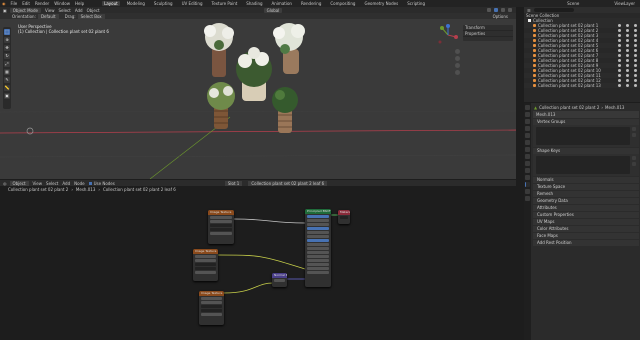  Describe the element at coordinates (79, 3) in the screenshot. I see `menu-help: Help` at that location.